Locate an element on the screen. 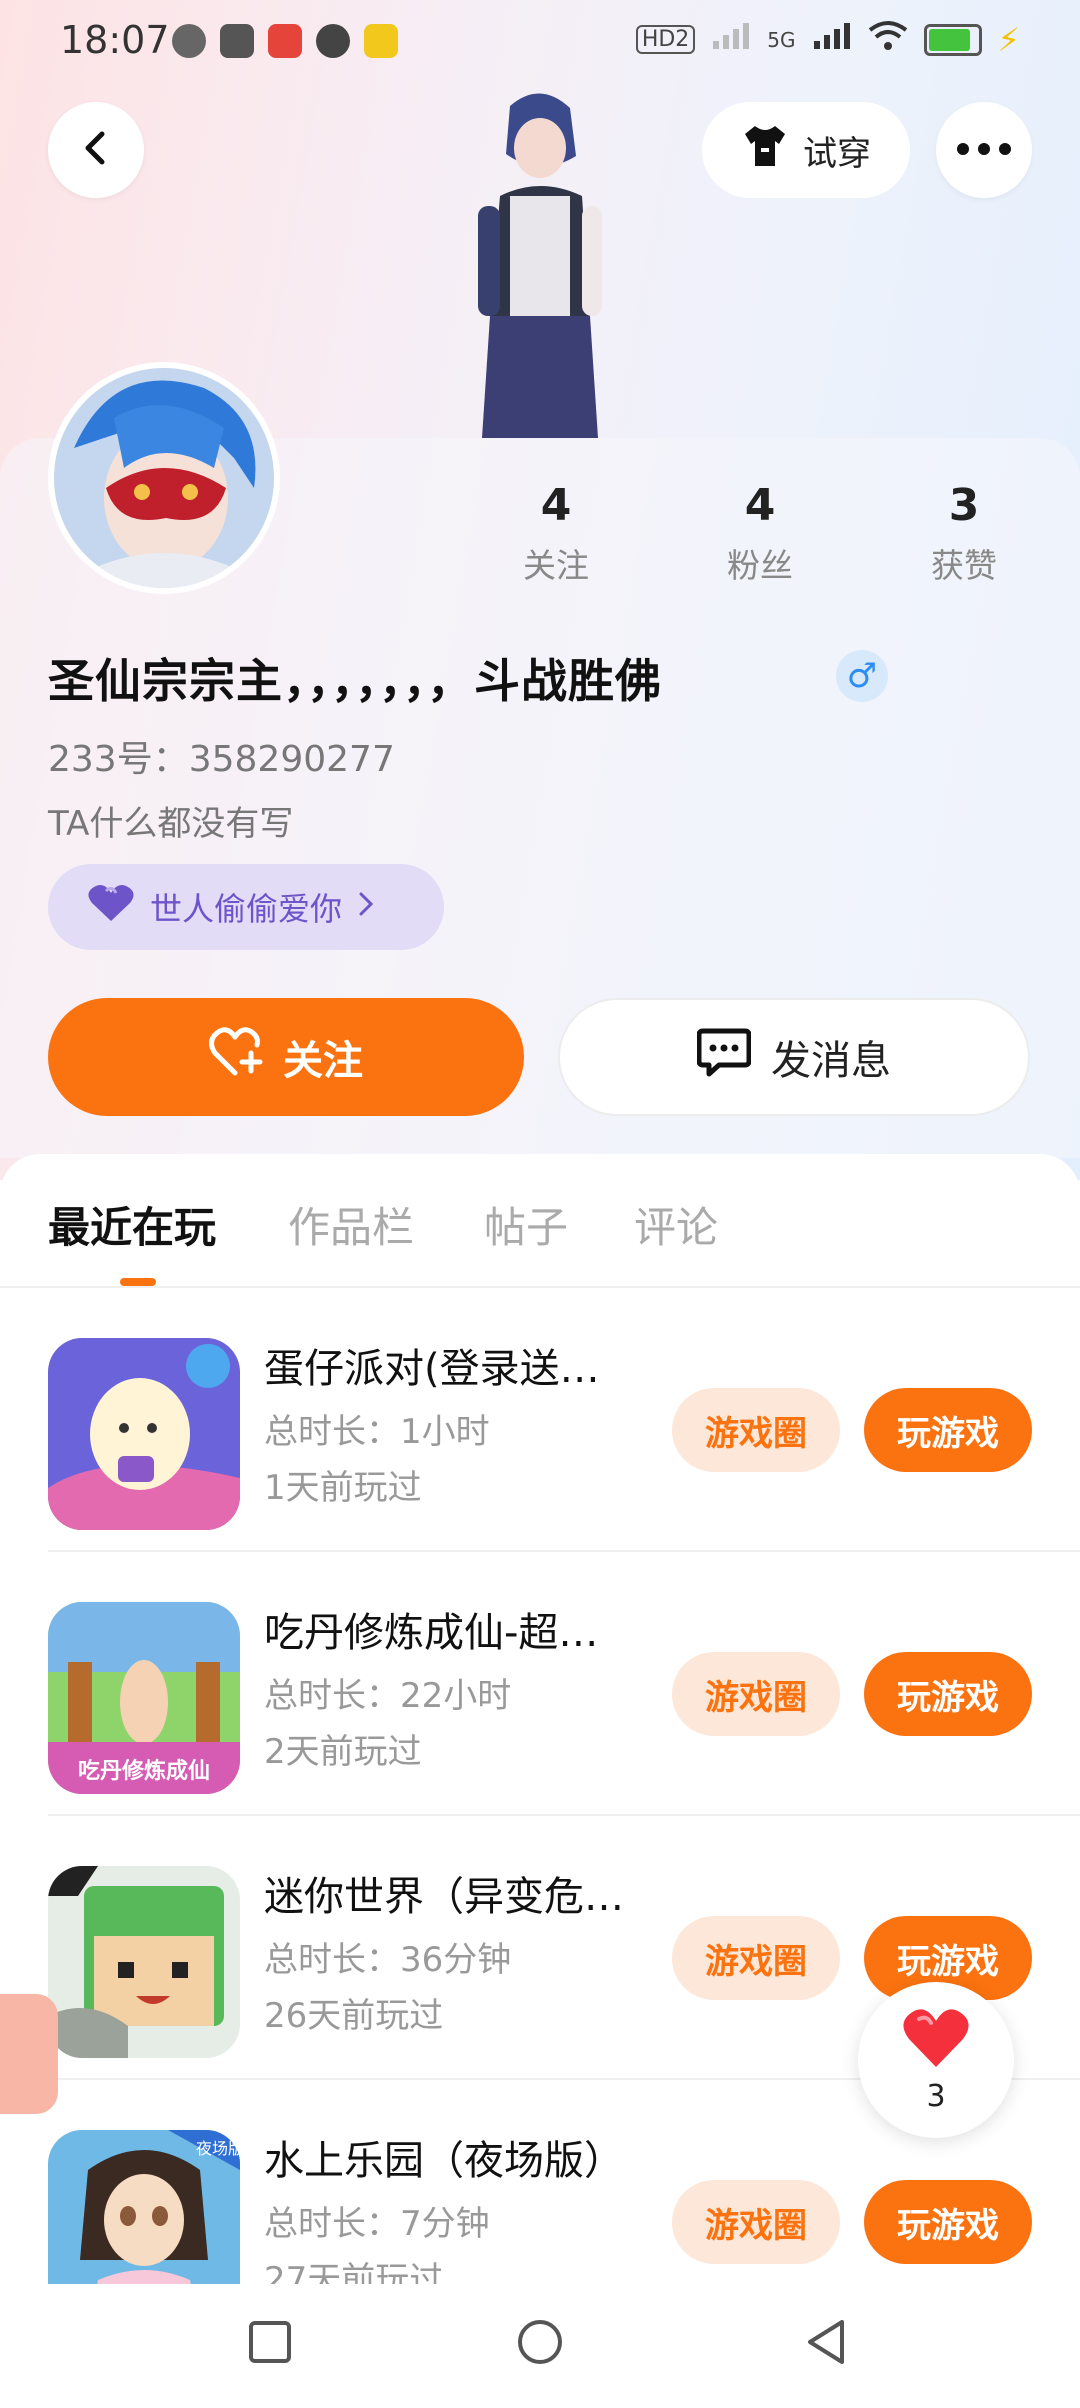 The height and width of the screenshot is (2408, 1080). back-nav-button is located at coordinates (826, 2344).